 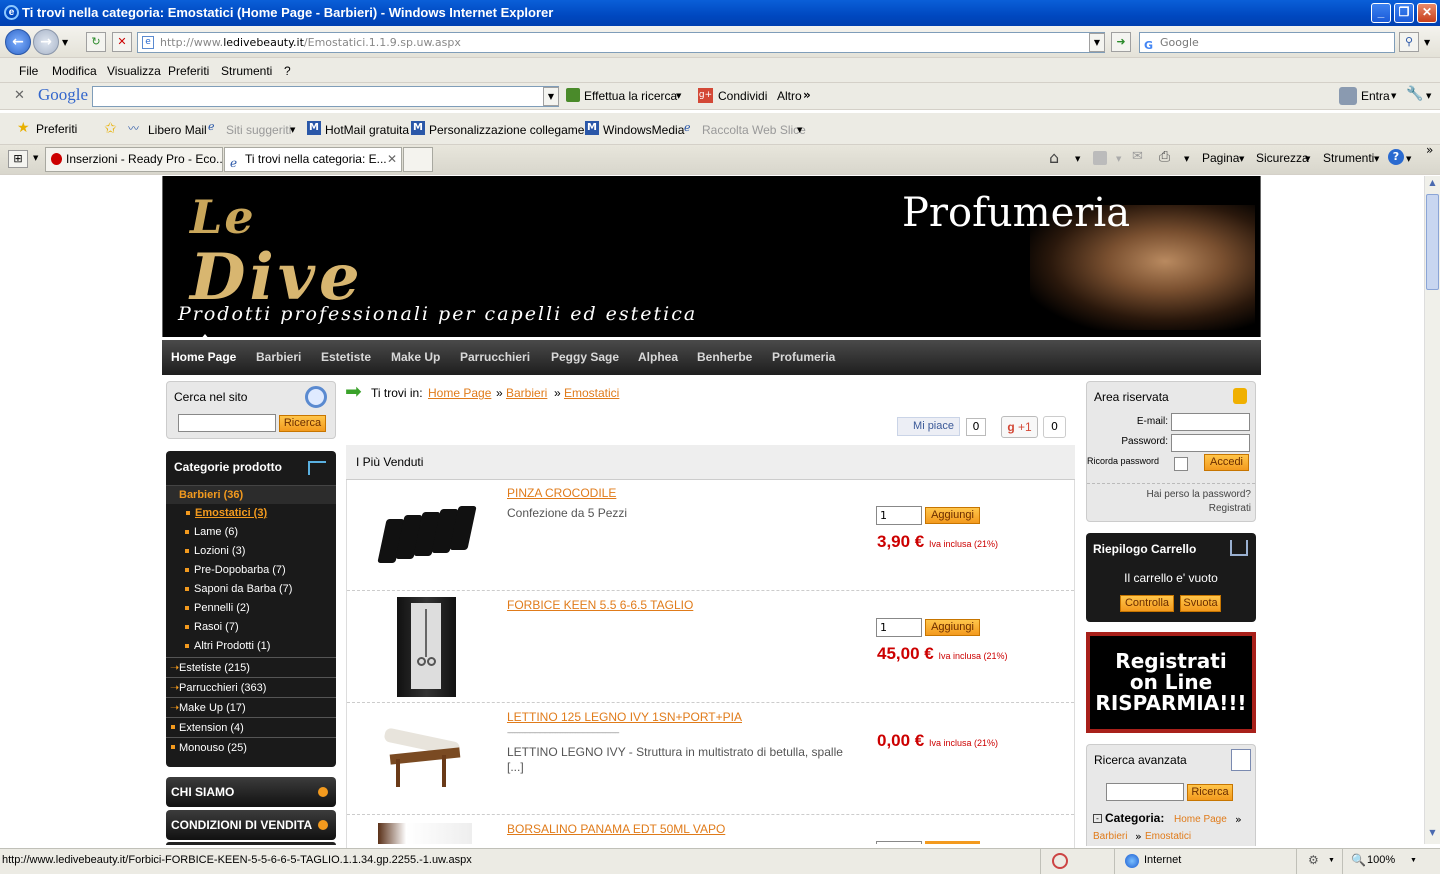 I want to click on gplus-one-button: g +1, so click(x=1019, y=427).